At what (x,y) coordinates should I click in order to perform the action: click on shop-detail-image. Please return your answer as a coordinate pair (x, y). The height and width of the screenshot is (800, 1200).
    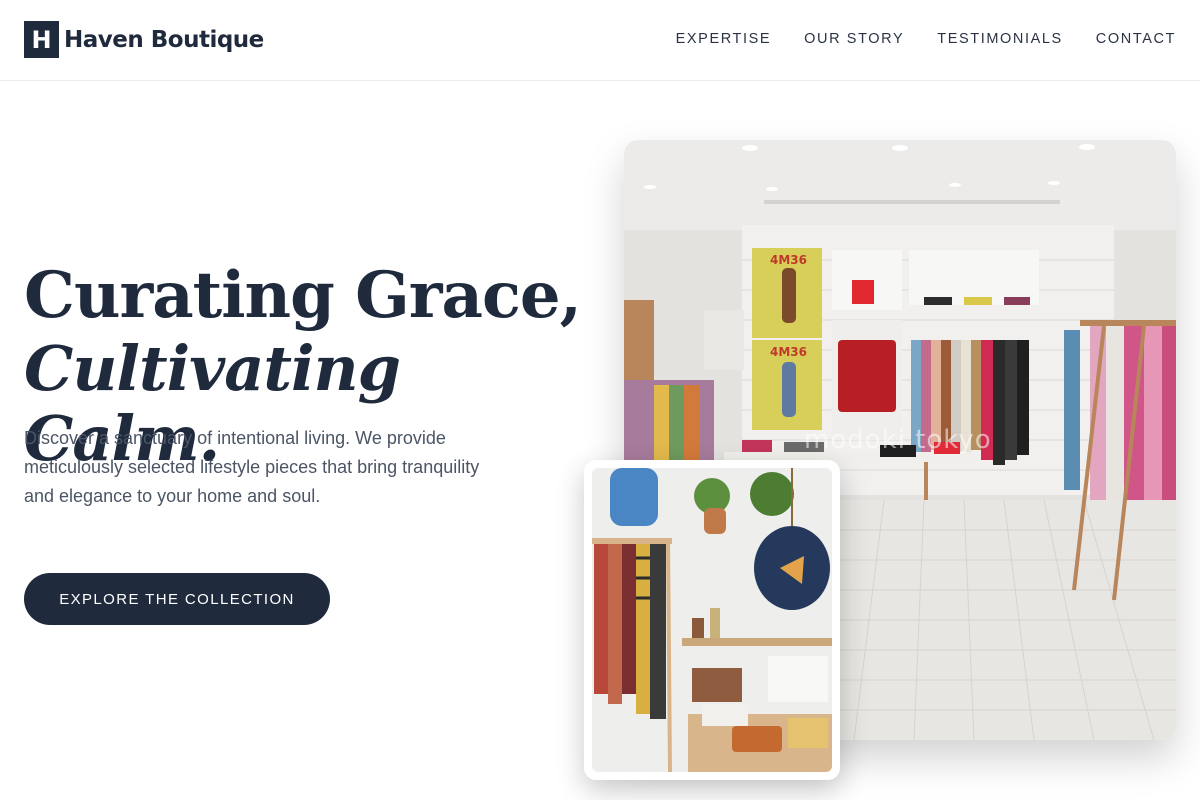
    Looking at the image, I should click on (712, 620).